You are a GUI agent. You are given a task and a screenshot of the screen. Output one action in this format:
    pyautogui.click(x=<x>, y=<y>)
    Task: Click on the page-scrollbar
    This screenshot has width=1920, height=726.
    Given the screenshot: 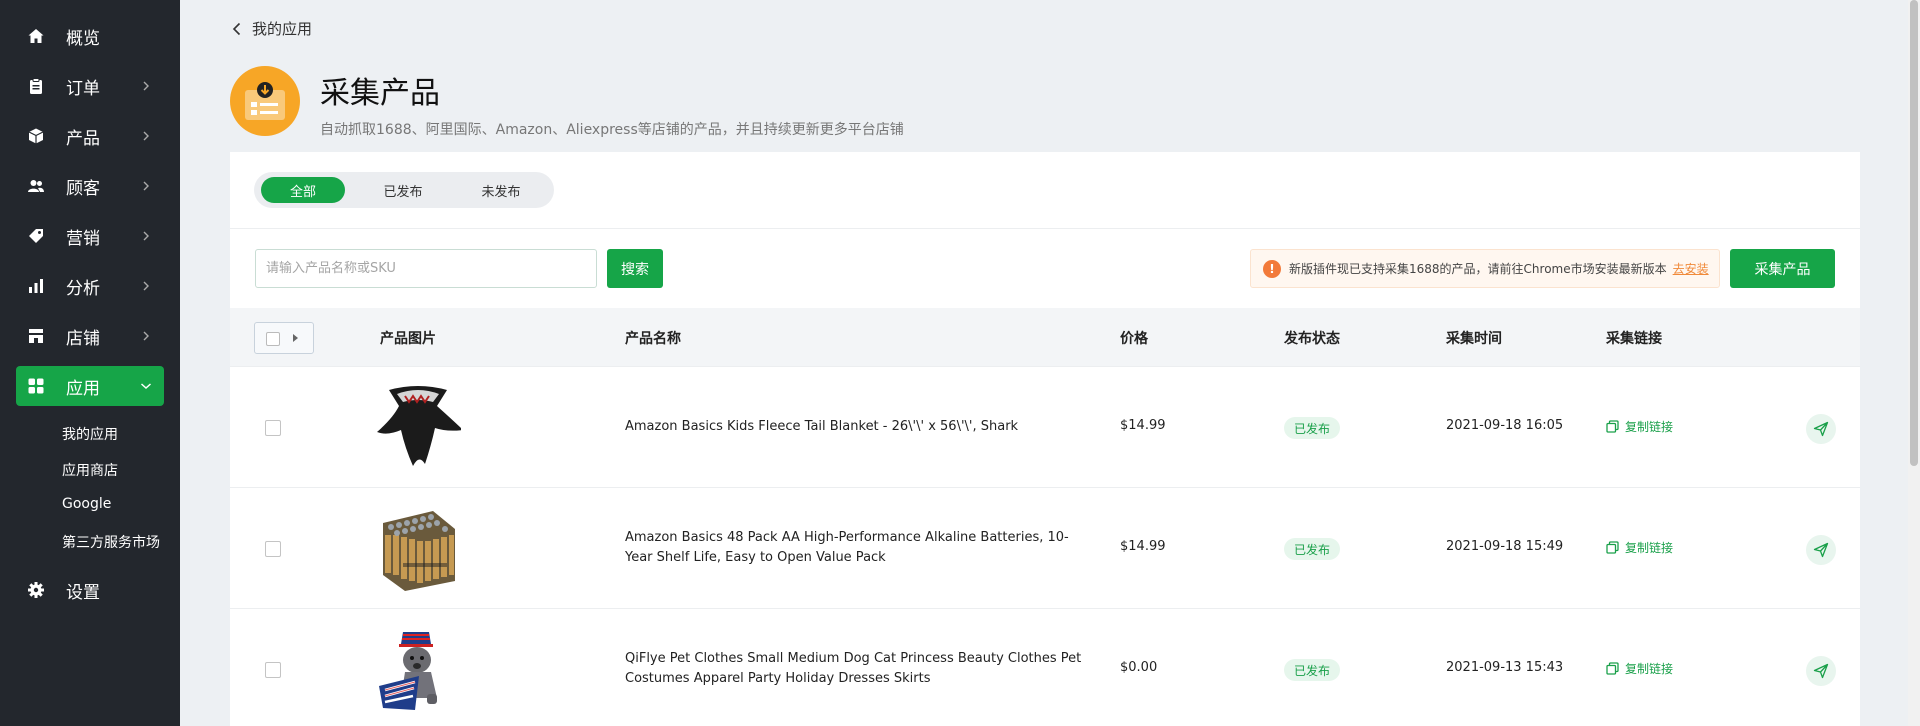 What is the action you would take?
    pyautogui.click(x=1914, y=363)
    